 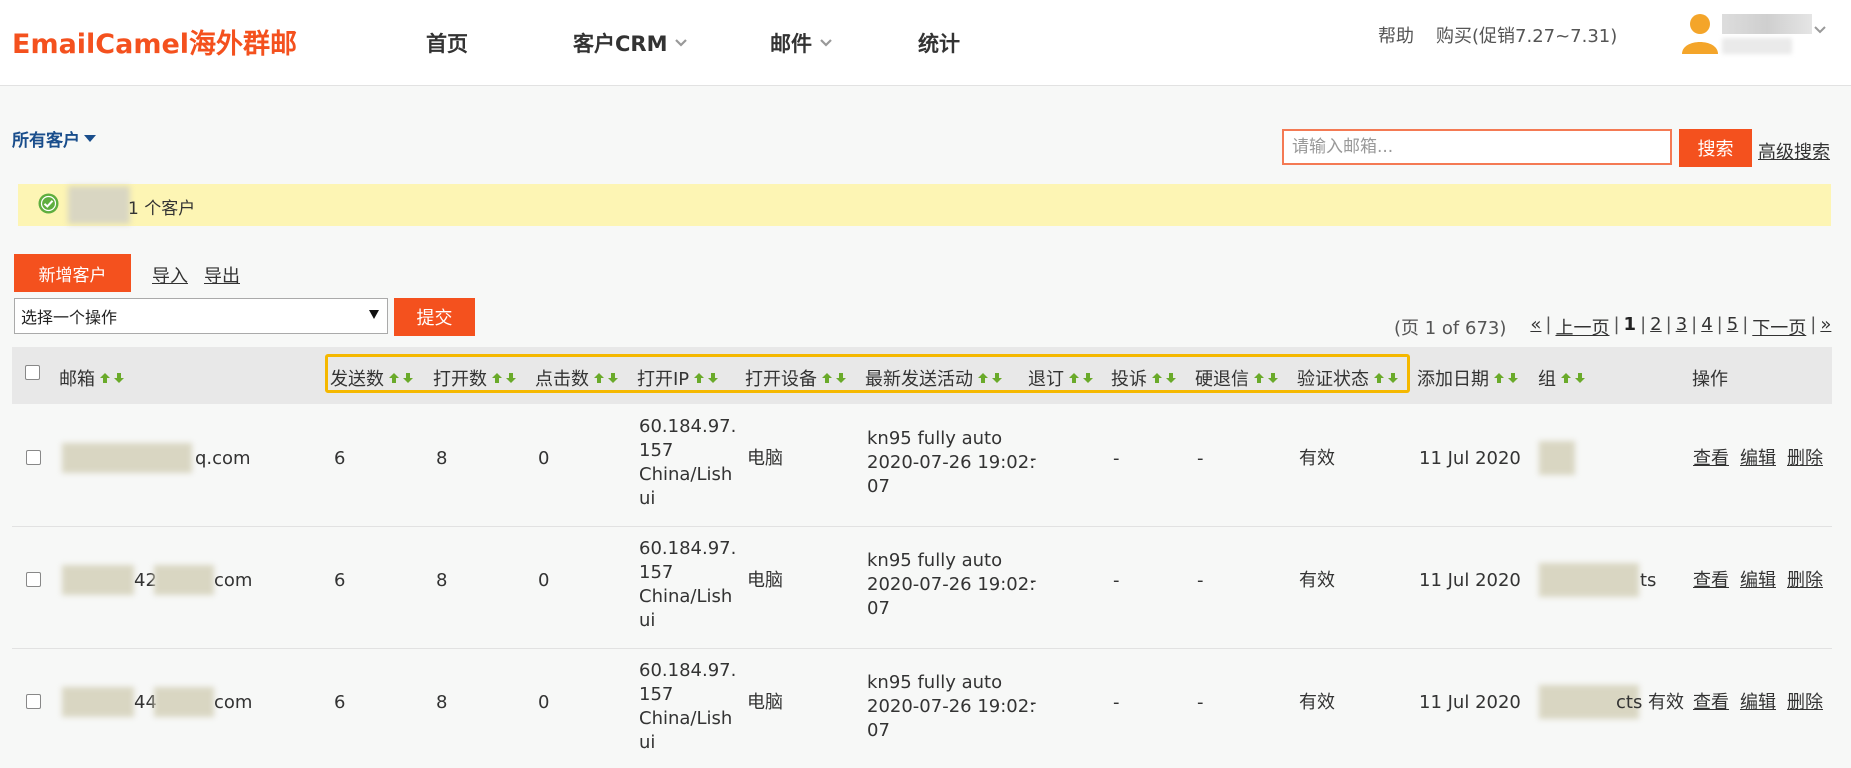 What do you see at coordinates (1061, 378) in the screenshot?
I see `col-unsubscribe: 退订` at bounding box center [1061, 378].